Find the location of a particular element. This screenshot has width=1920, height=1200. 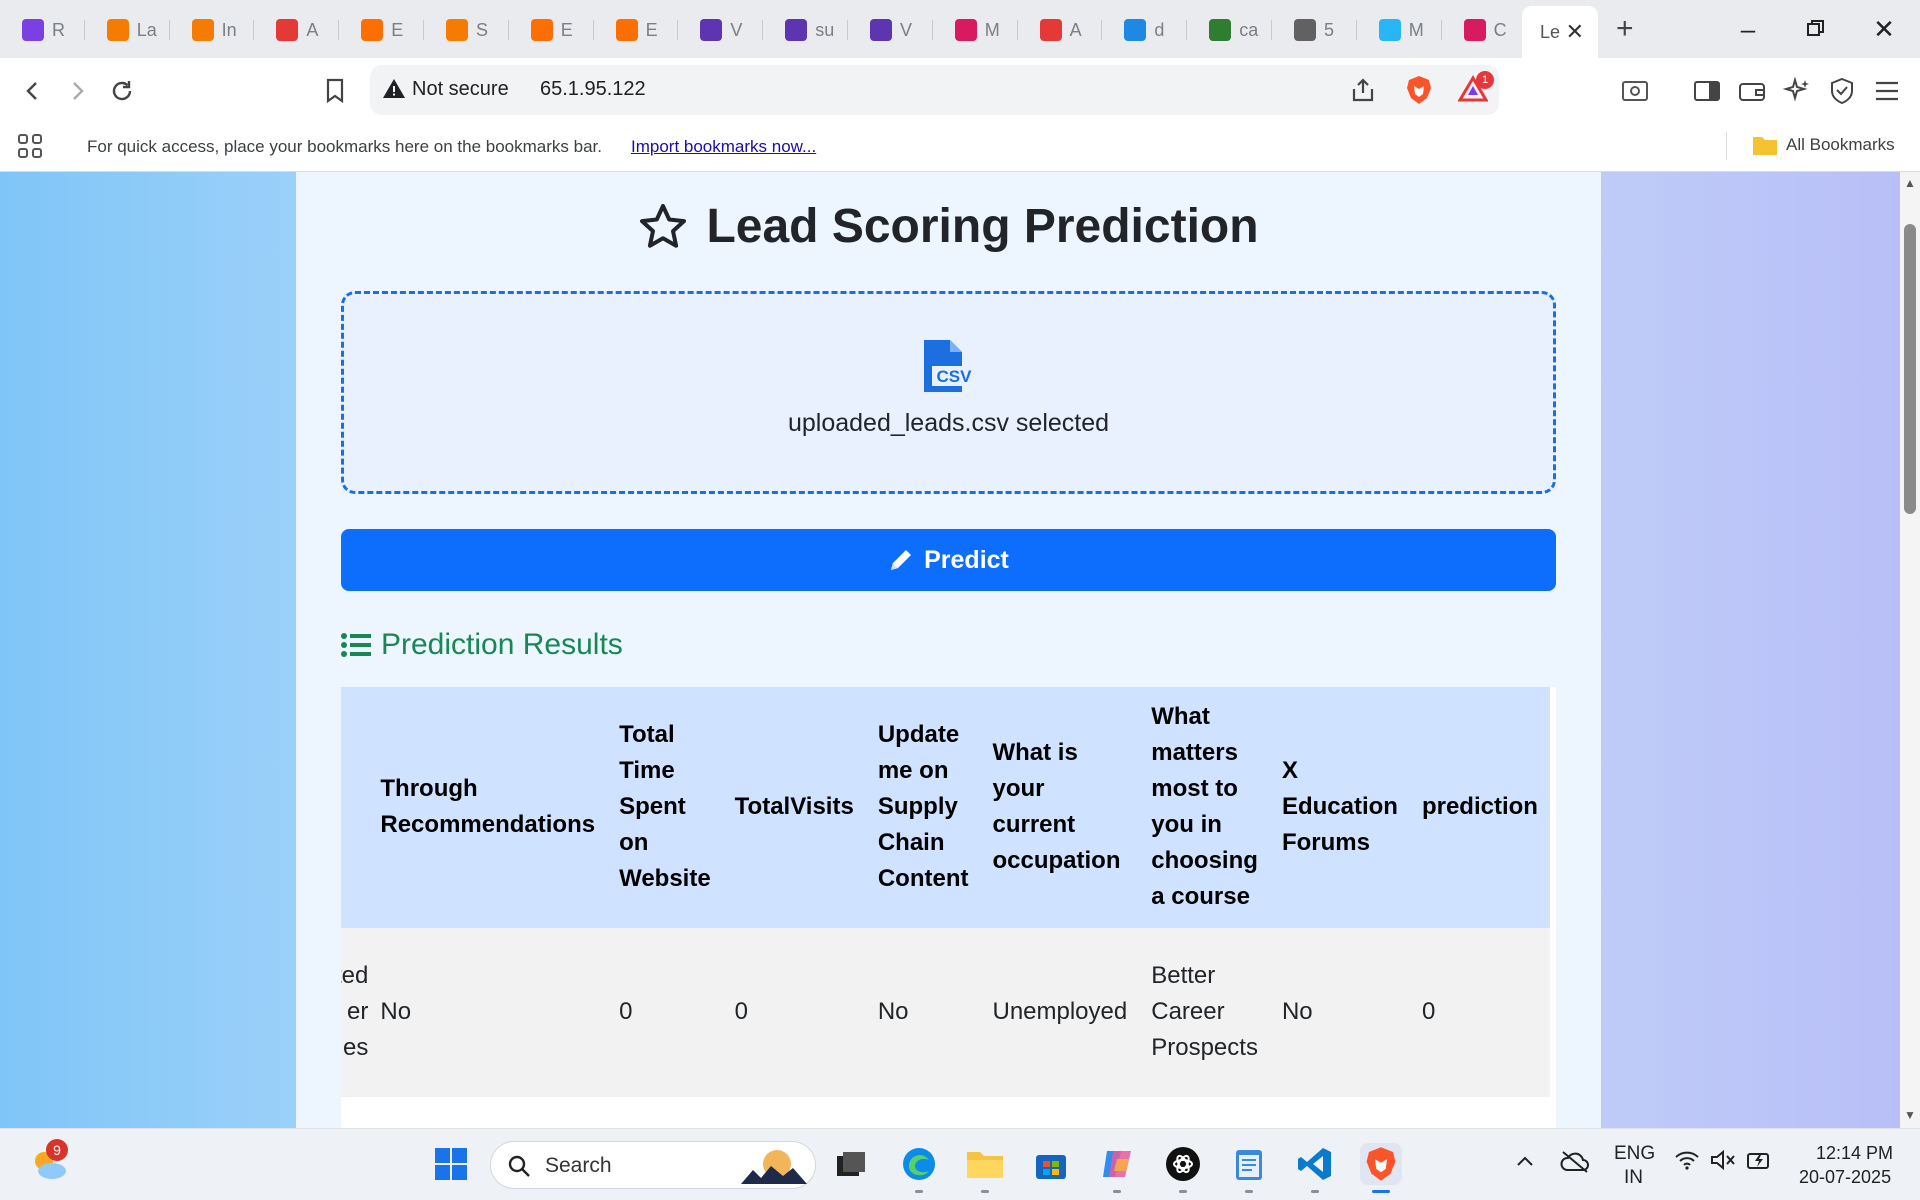

reload-button is located at coordinates (122, 91).